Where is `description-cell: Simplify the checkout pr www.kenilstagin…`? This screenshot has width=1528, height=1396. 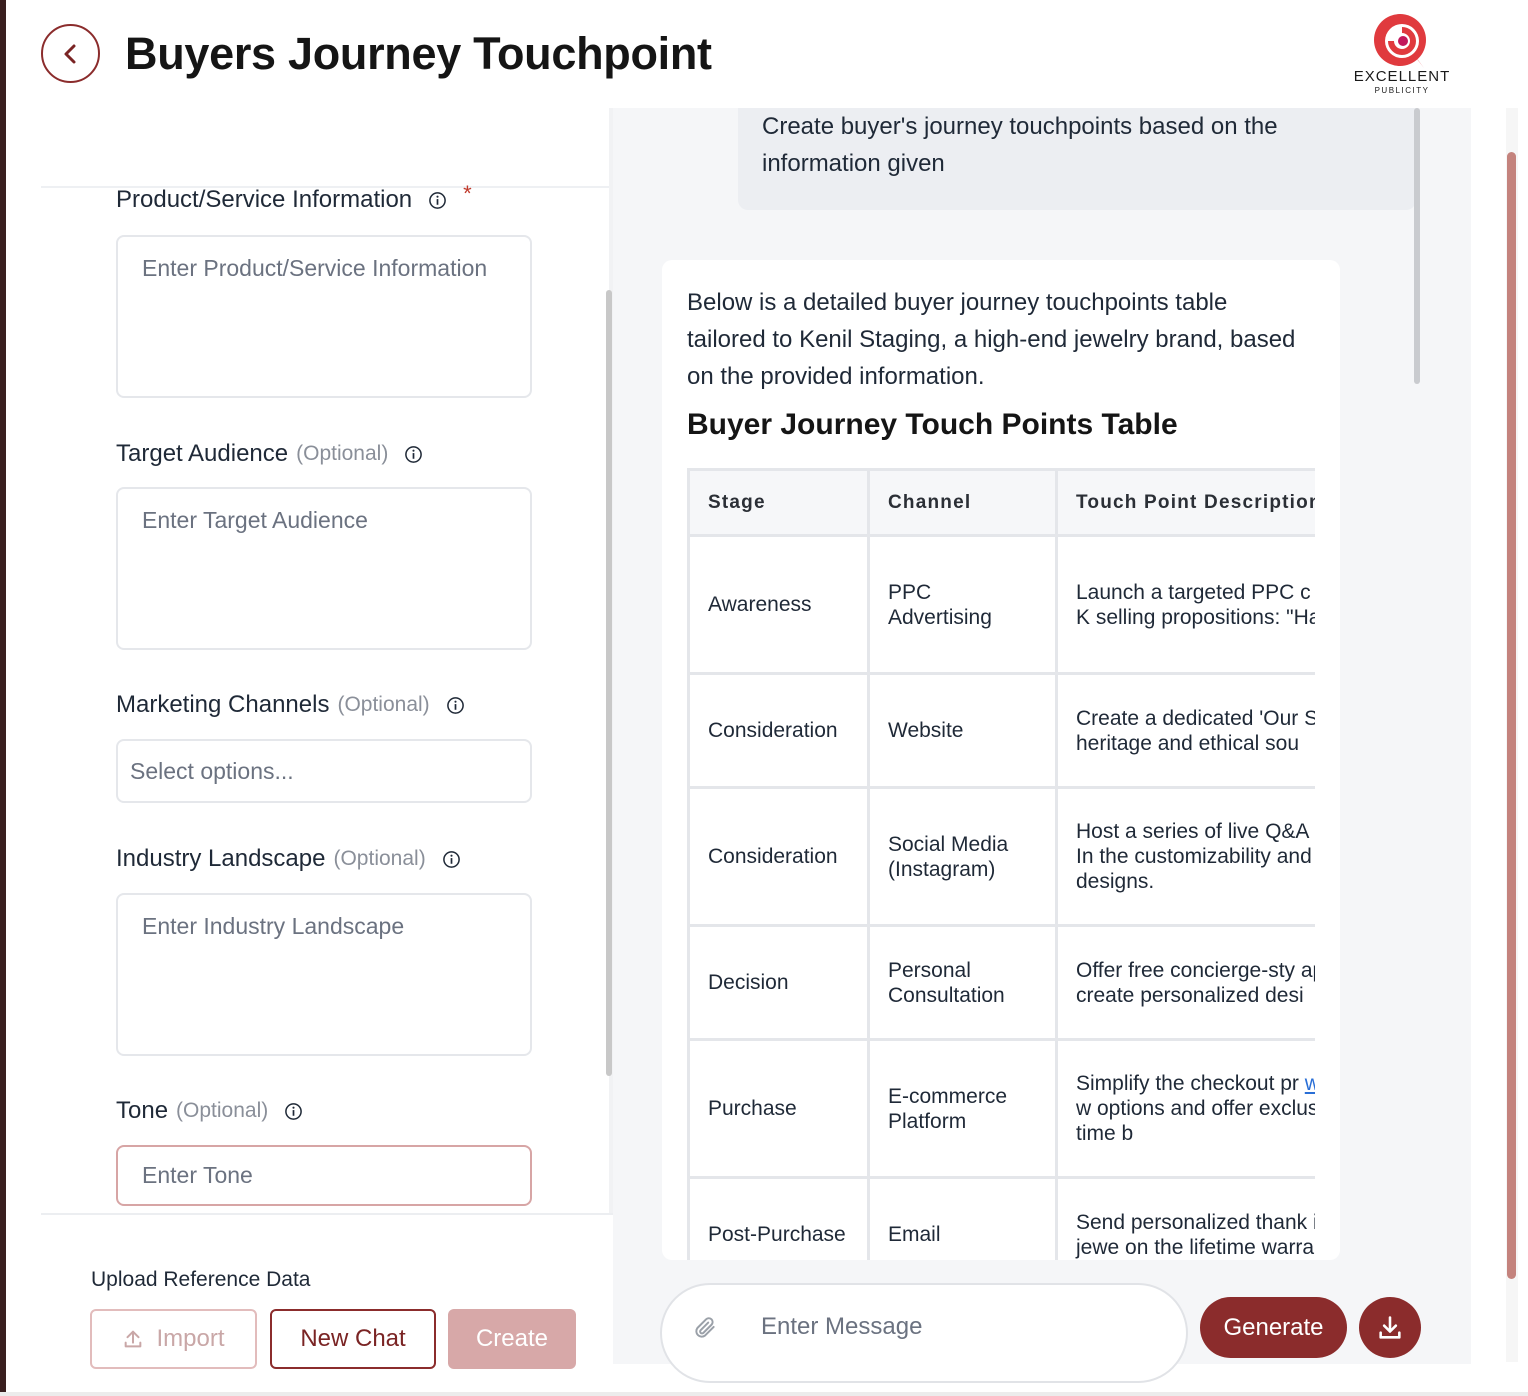
description-cell: Simplify the checkout pr www.kenilstagin… is located at coordinates (1185, 1108).